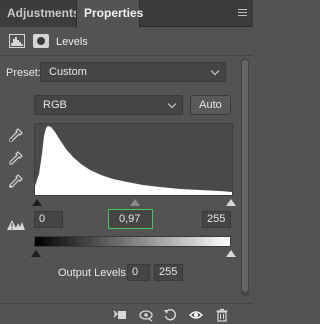 Image resolution: width=320 pixels, height=324 pixels. I want to click on divider, so click(126, 55).